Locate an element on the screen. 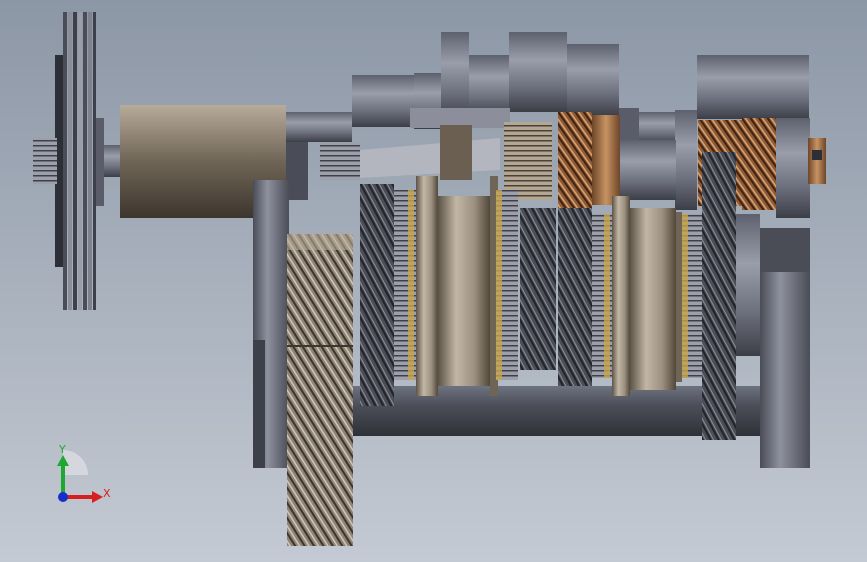 The width and height of the screenshot is (867, 562). upper-bronze-gear-right is located at coordinates (759, 164).